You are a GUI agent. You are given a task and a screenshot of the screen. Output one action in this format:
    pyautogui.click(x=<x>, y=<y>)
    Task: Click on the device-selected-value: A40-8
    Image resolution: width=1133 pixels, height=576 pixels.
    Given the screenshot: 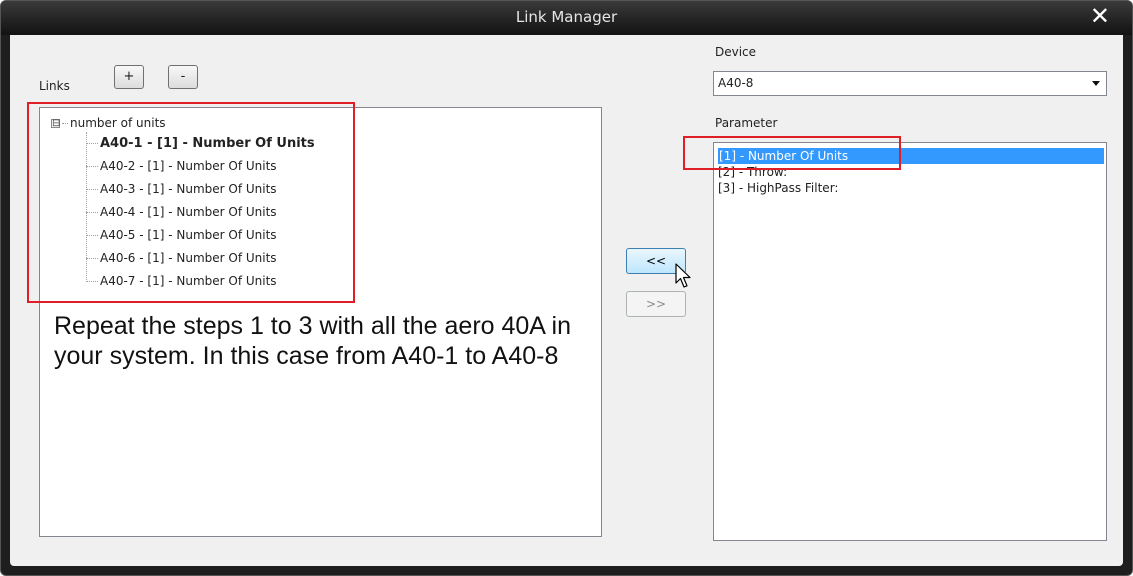 What is the action you would take?
    pyautogui.click(x=736, y=83)
    